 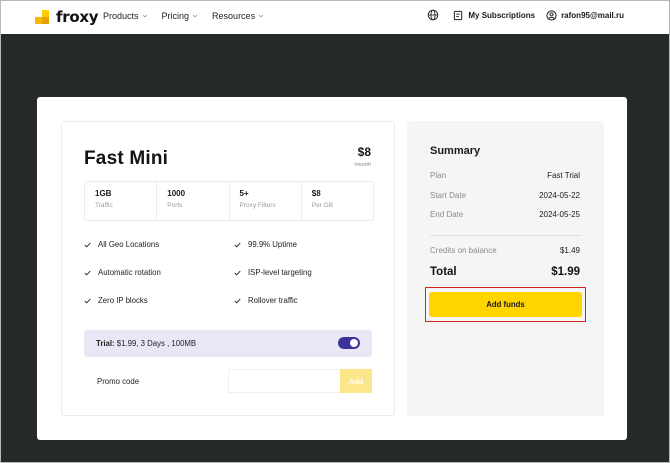 I want to click on promo-code-input, so click(x=284, y=381).